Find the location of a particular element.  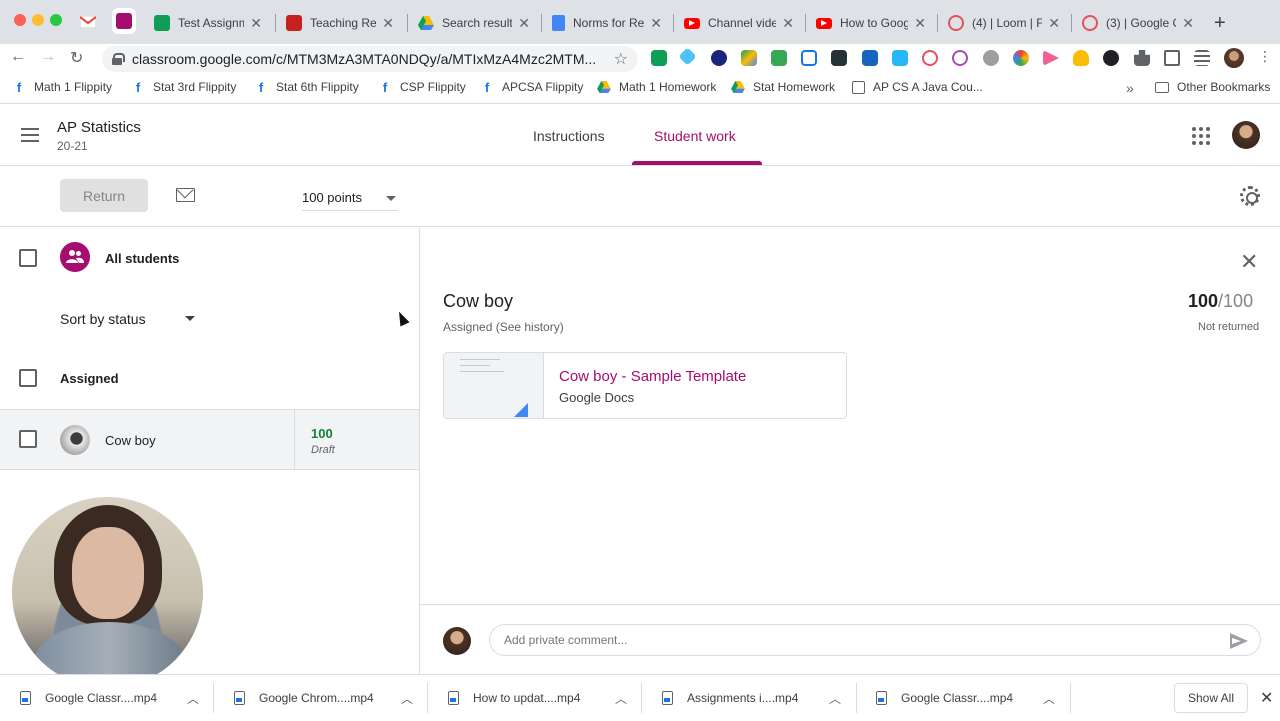

puzzle-extension-icon is located at coordinates (779, 58).